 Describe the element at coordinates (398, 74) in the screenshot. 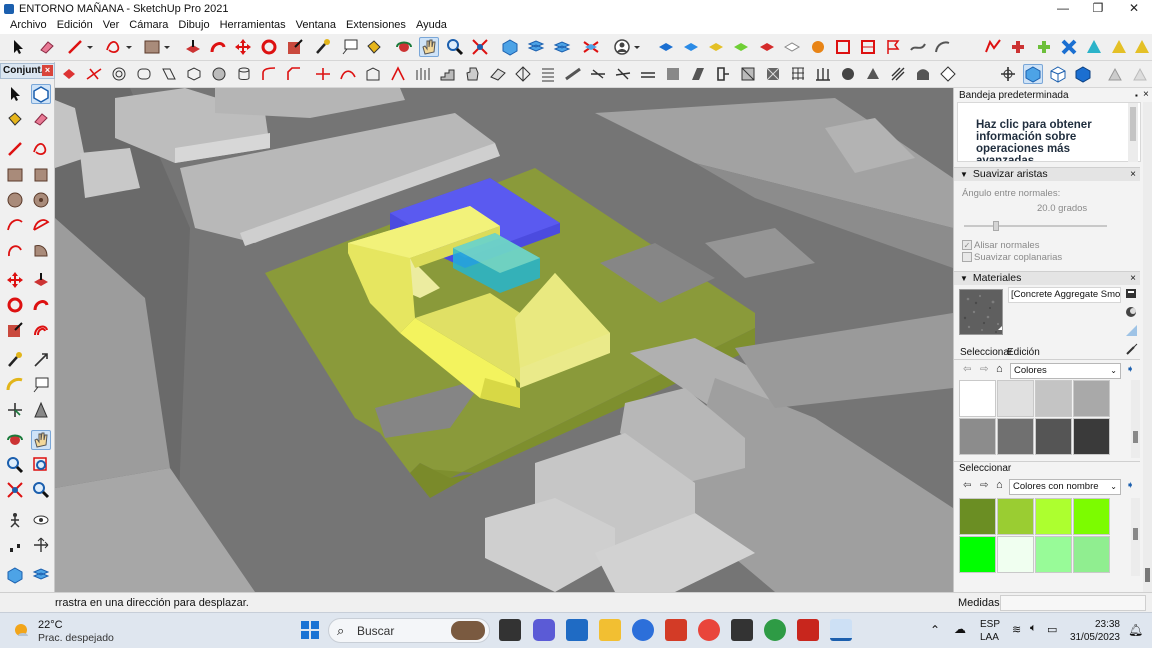

I see `shell-icon` at that location.